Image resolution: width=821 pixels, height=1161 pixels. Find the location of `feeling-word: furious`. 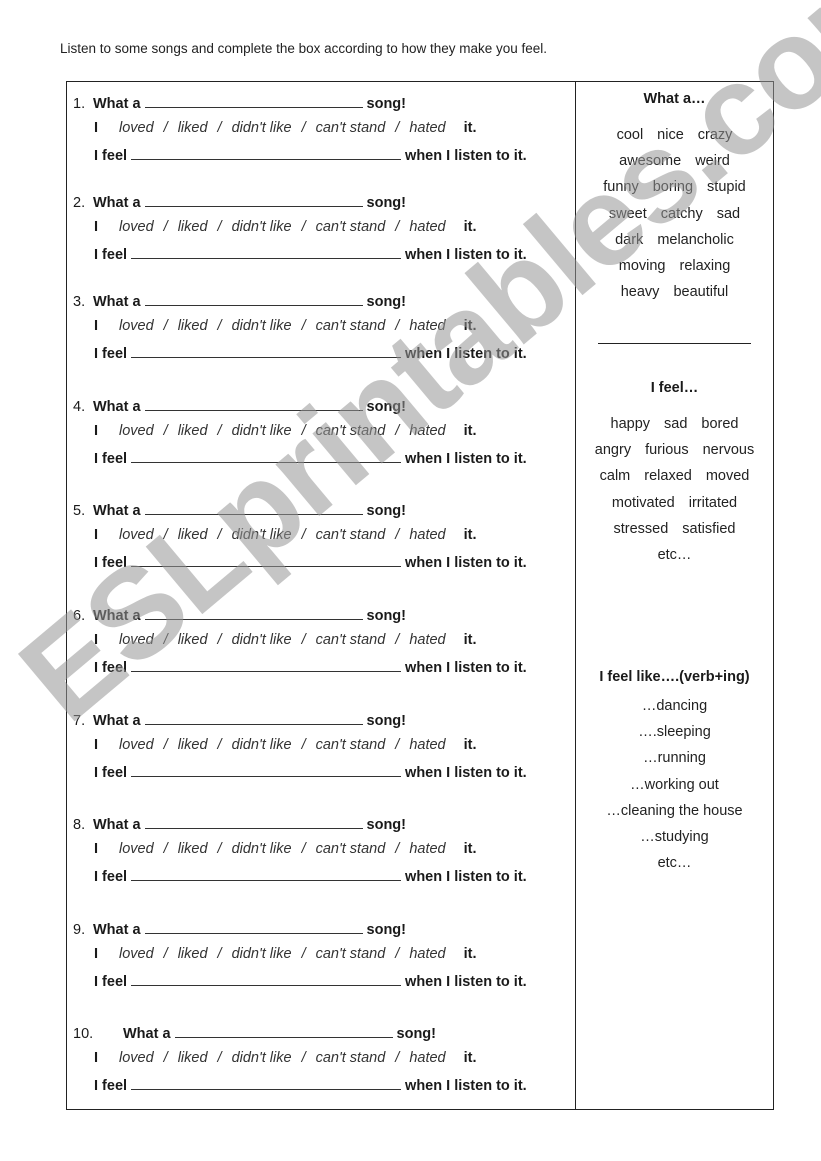

feeling-word: furious is located at coordinates (667, 450).